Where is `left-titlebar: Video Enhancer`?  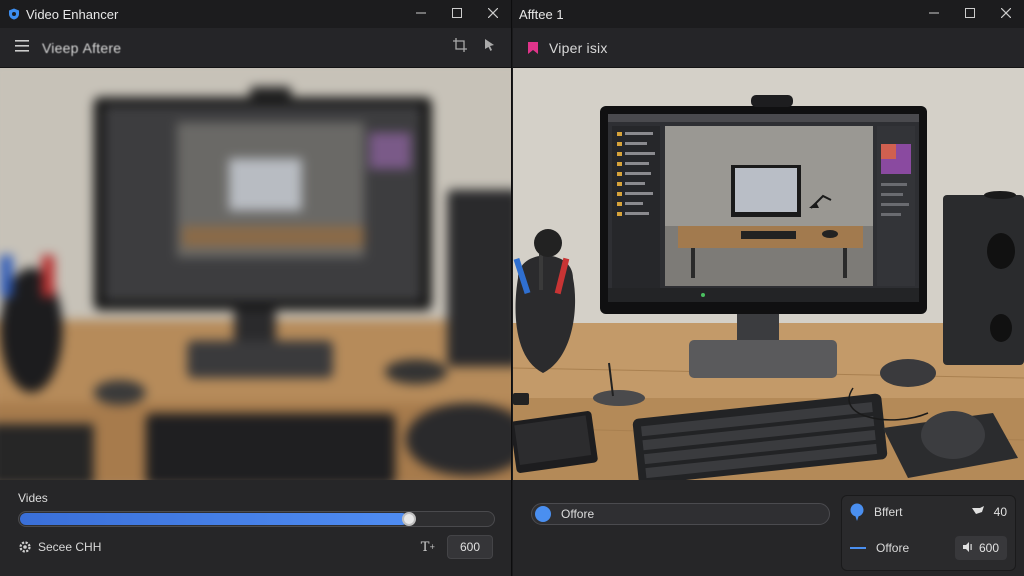
left-titlebar: Video Enhancer is located at coordinates (255, 14).